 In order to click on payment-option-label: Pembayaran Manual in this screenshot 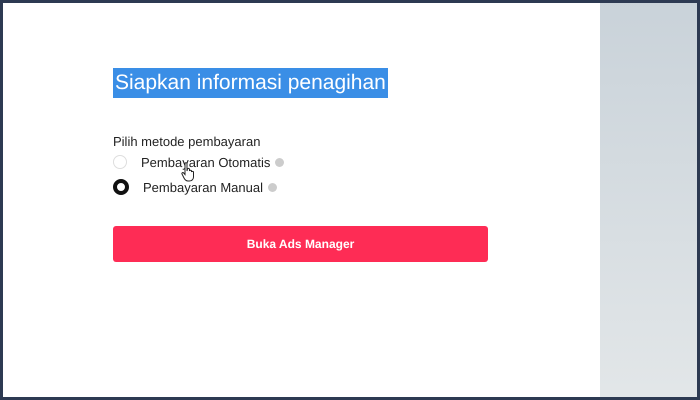, I will do `click(203, 187)`.